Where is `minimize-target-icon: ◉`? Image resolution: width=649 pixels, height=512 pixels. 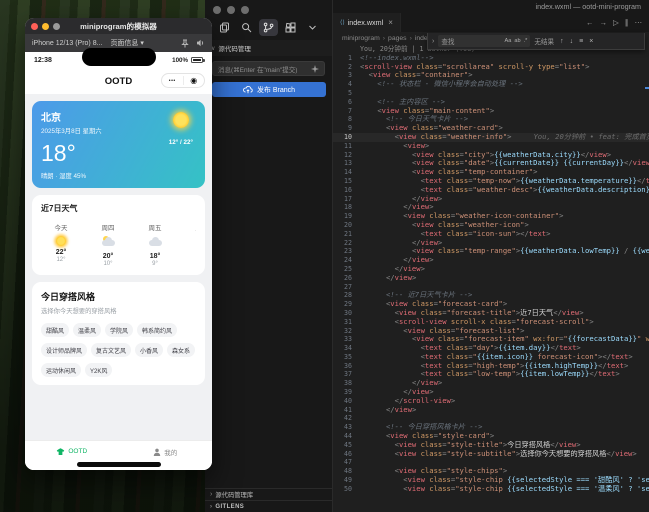
minimize-target-icon: ◉ is located at coordinates (194, 80).